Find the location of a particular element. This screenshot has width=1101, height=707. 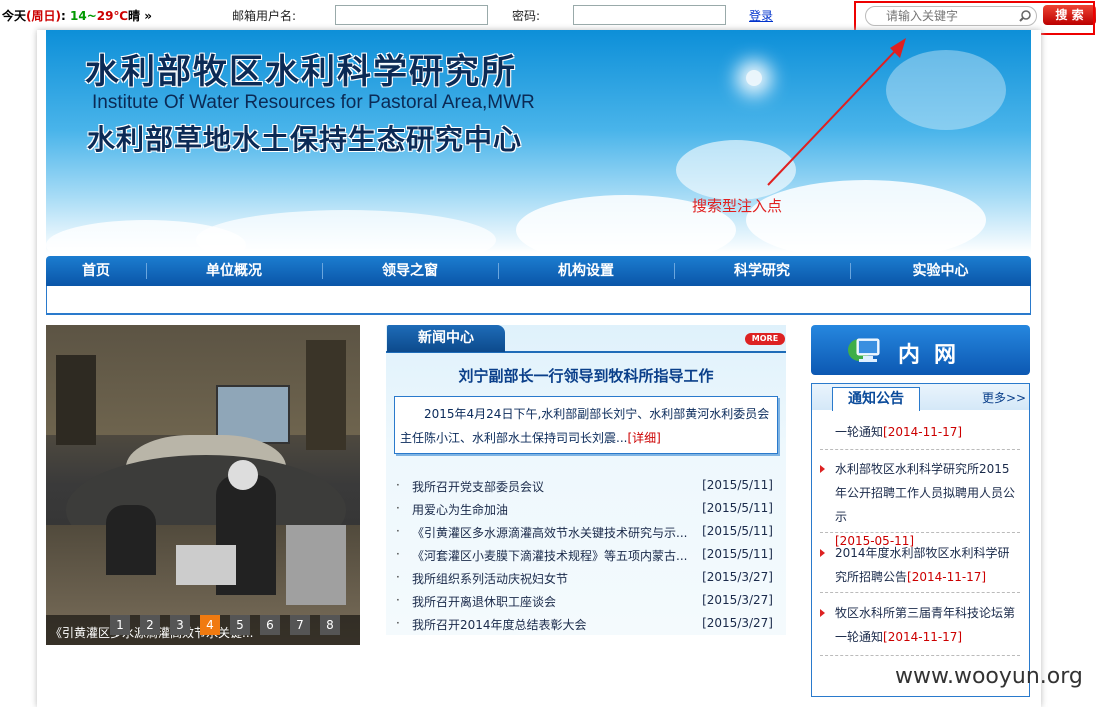

slide-dot-7: 7 is located at coordinates (300, 625).